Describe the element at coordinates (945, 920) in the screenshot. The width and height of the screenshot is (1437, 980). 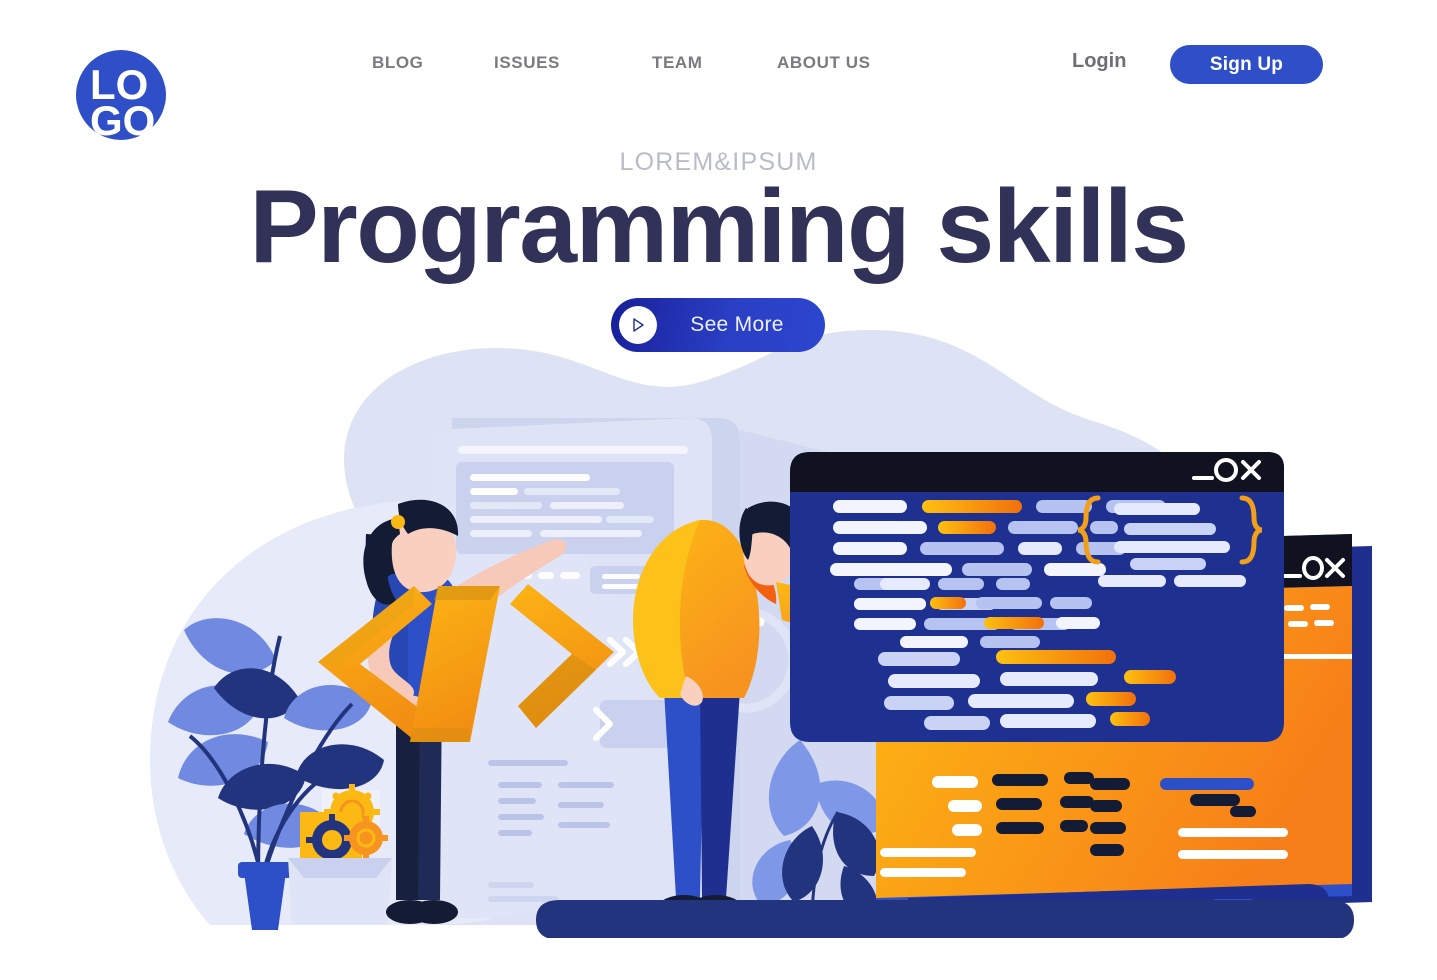
I see `ground-bar` at that location.